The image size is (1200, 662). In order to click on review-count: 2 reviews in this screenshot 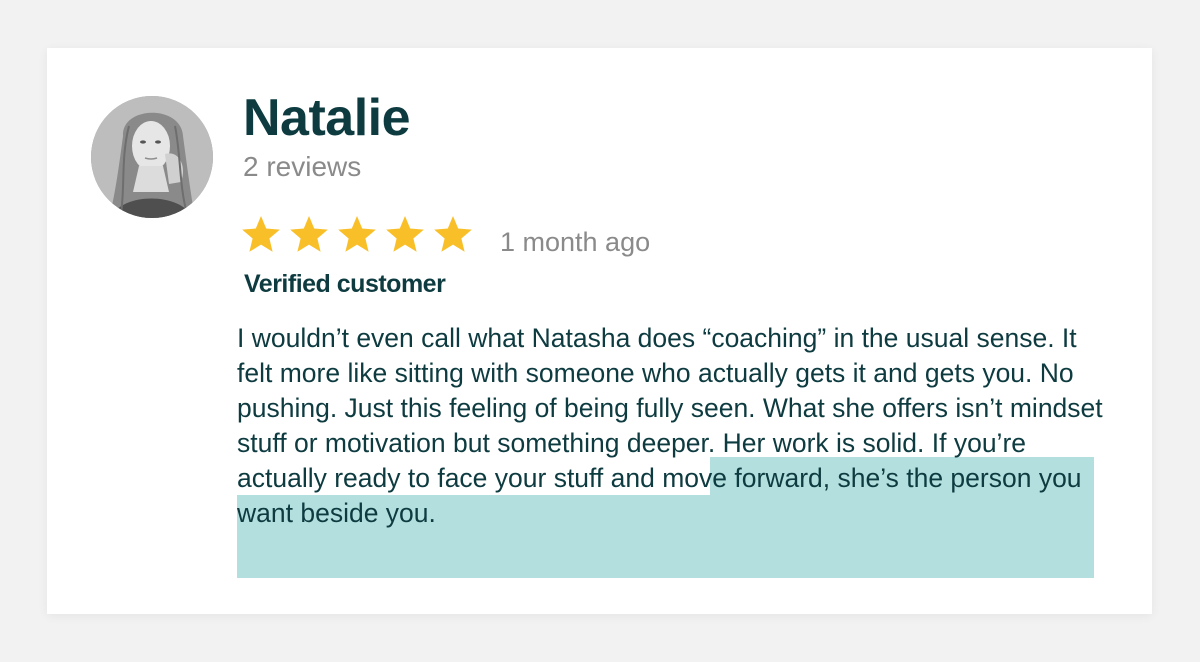, I will do `click(302, 167)`.